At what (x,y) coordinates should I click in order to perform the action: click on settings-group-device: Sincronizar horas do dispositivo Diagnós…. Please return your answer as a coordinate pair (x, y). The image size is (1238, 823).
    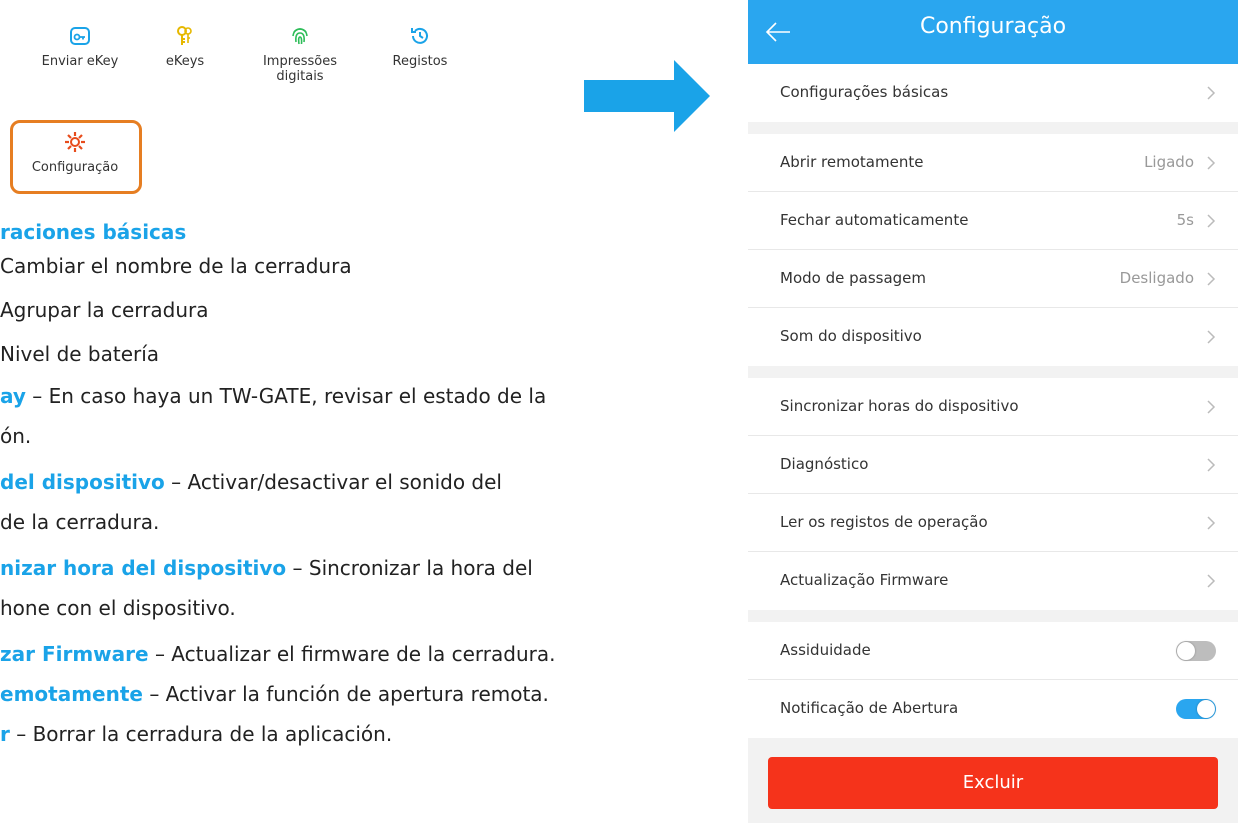
    Looking at the image, I should click on (993, 494).